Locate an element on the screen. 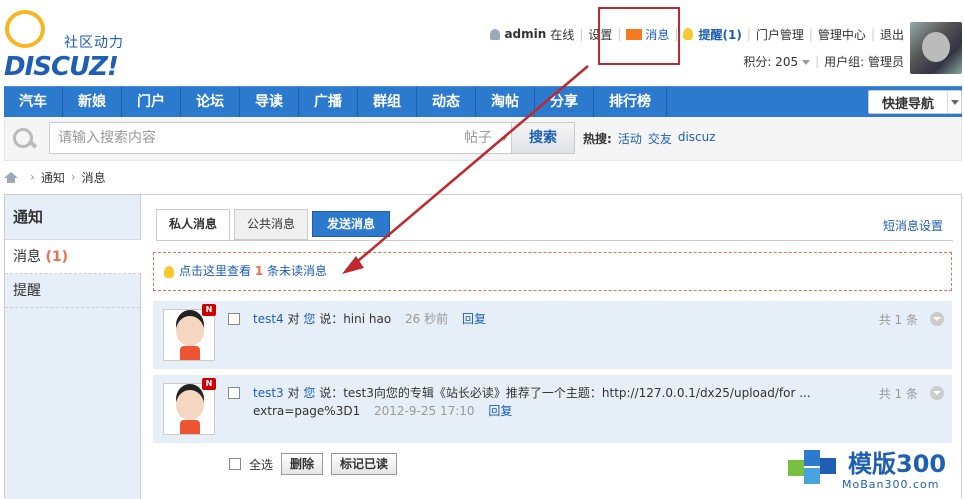  breadcrumb-notice: 通知 is located at coordinates (53, 177).